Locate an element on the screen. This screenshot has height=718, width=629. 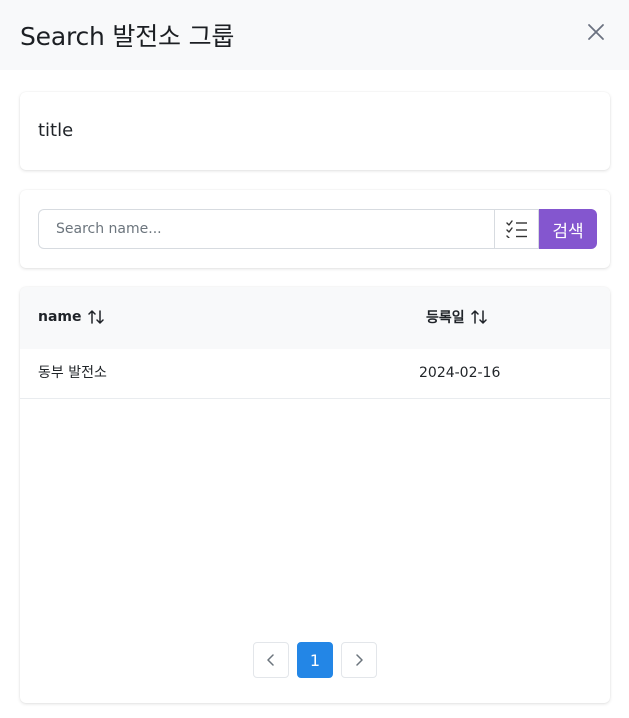
title-text: title is located at coordinates (56, 130).